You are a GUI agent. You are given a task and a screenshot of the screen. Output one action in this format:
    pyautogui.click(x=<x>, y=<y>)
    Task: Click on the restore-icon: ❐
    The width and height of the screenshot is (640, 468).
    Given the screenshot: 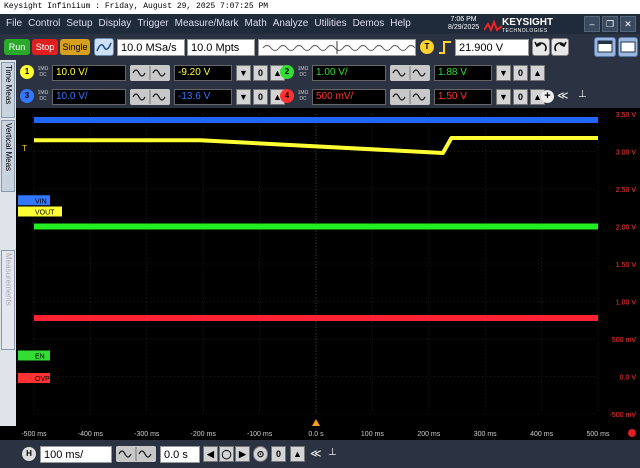 What is the action you would take?
    pyautogui.click(x=610, y=24)
    